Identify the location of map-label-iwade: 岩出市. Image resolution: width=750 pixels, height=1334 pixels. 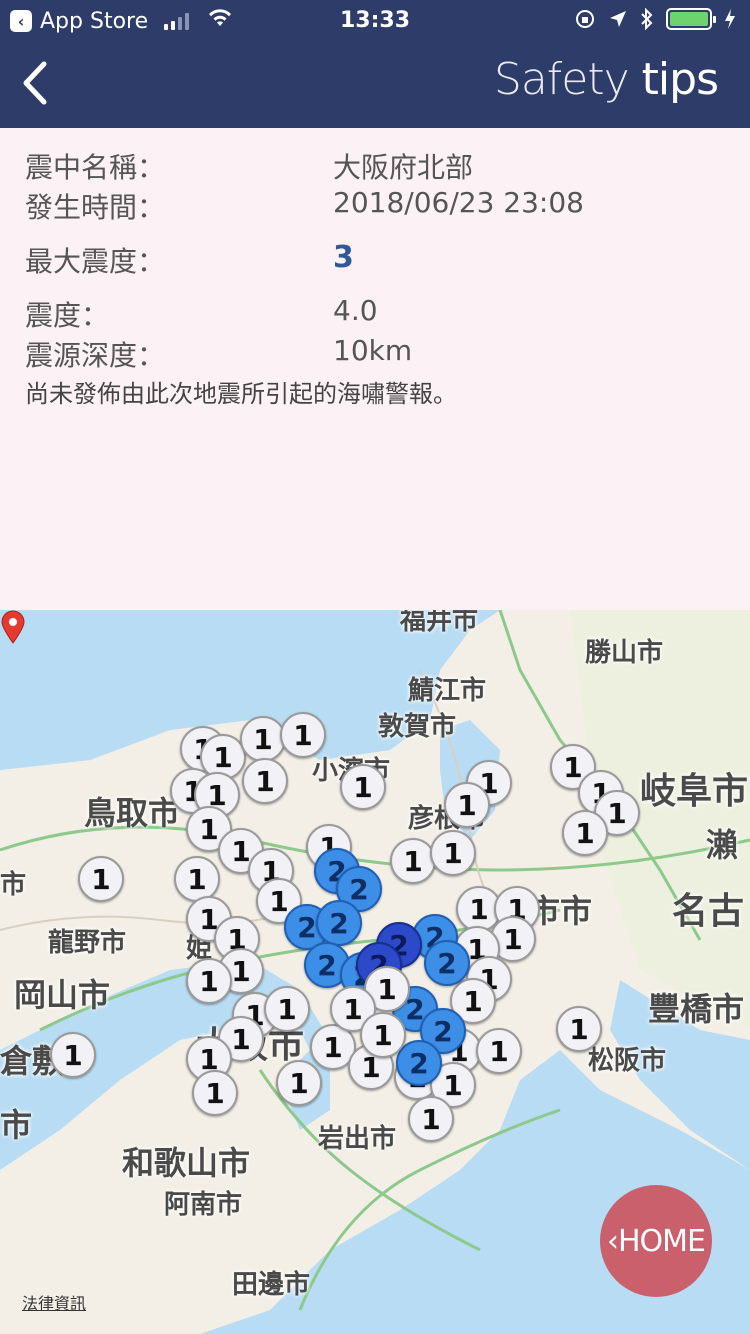
(357, 1139).